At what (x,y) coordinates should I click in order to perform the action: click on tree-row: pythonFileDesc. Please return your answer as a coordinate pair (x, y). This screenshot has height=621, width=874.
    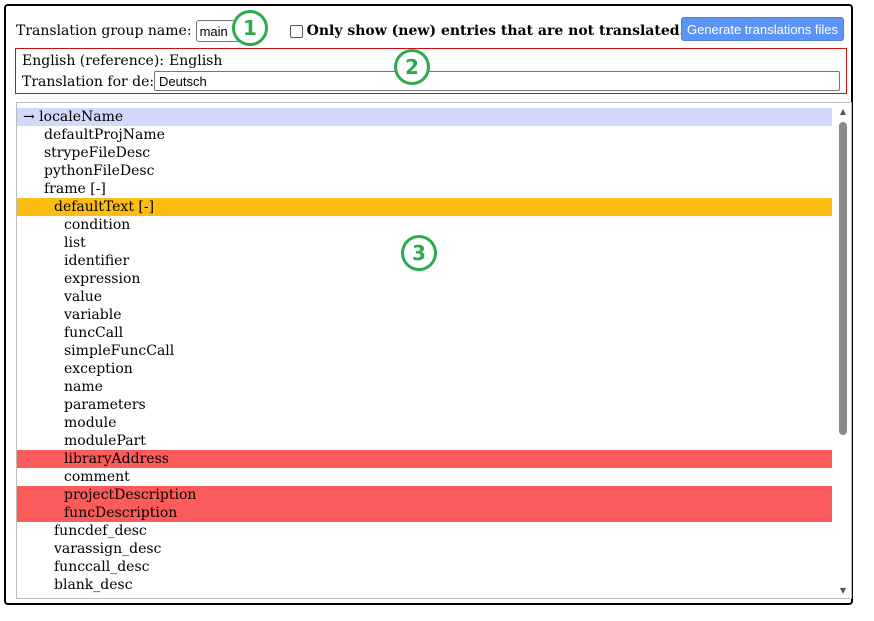
    Looking at the image, I should click on (424, 171).